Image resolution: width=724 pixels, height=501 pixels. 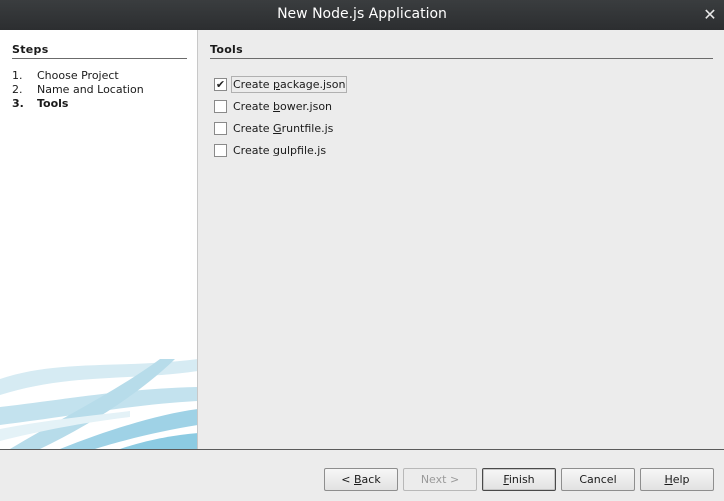 What do you see at coordinates (220, 128) in the screenshot?
I see `create-gruntfile-checkbox` at bounding box center [220, 128].